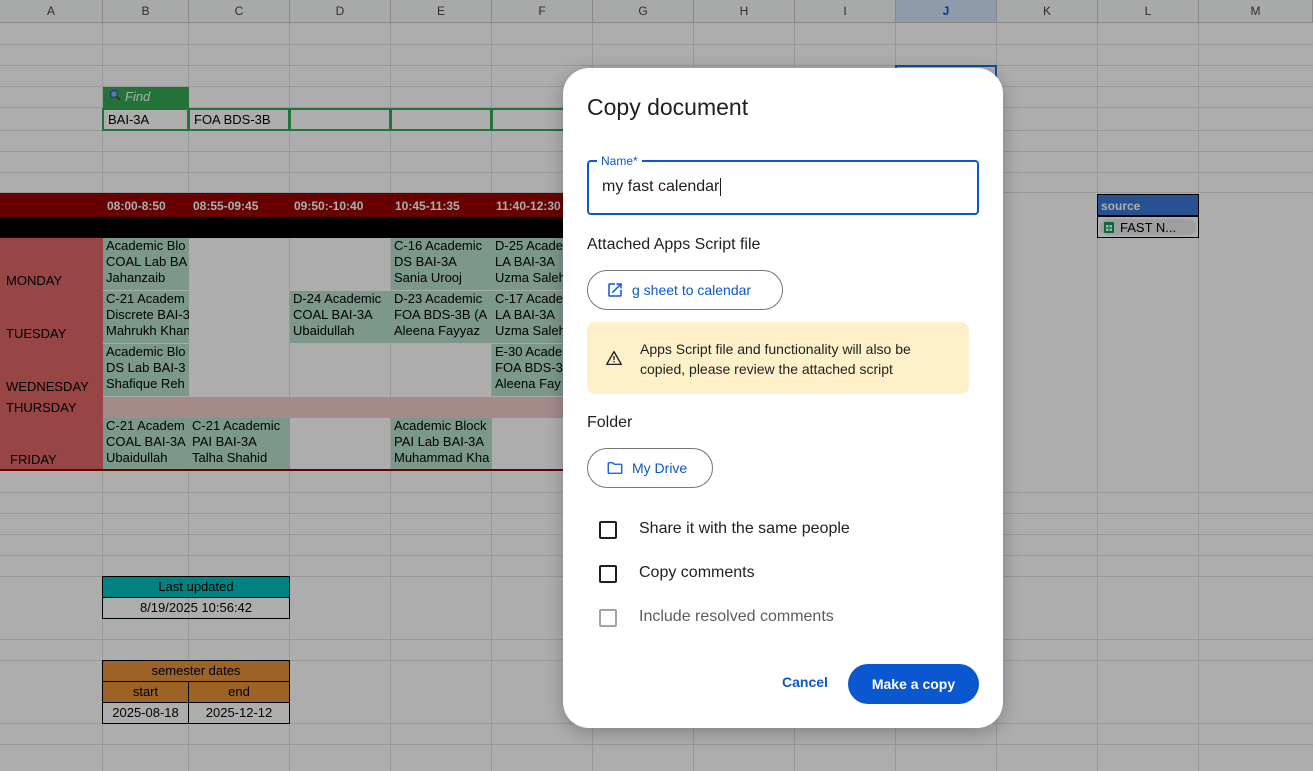 The width and height of the screenshot is (1313, 771). Describe the element at coordinates (608, 574) in the screenshot. I see `copy-comments-checkbox` at that location.